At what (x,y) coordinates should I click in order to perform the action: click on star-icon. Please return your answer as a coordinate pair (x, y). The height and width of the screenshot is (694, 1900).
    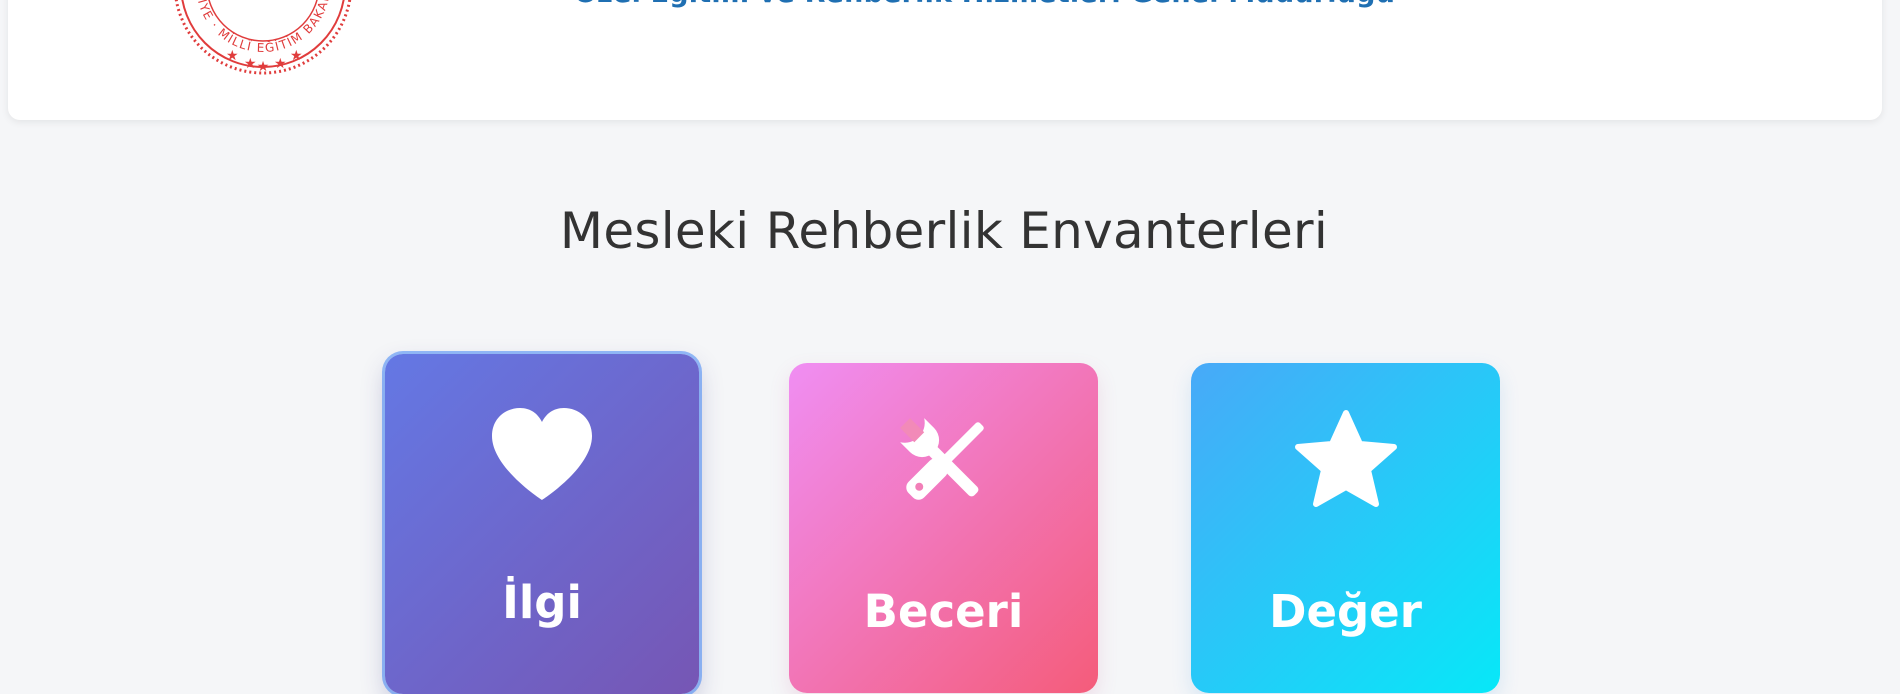
    Looking at the image, I should click on (1345, 458).